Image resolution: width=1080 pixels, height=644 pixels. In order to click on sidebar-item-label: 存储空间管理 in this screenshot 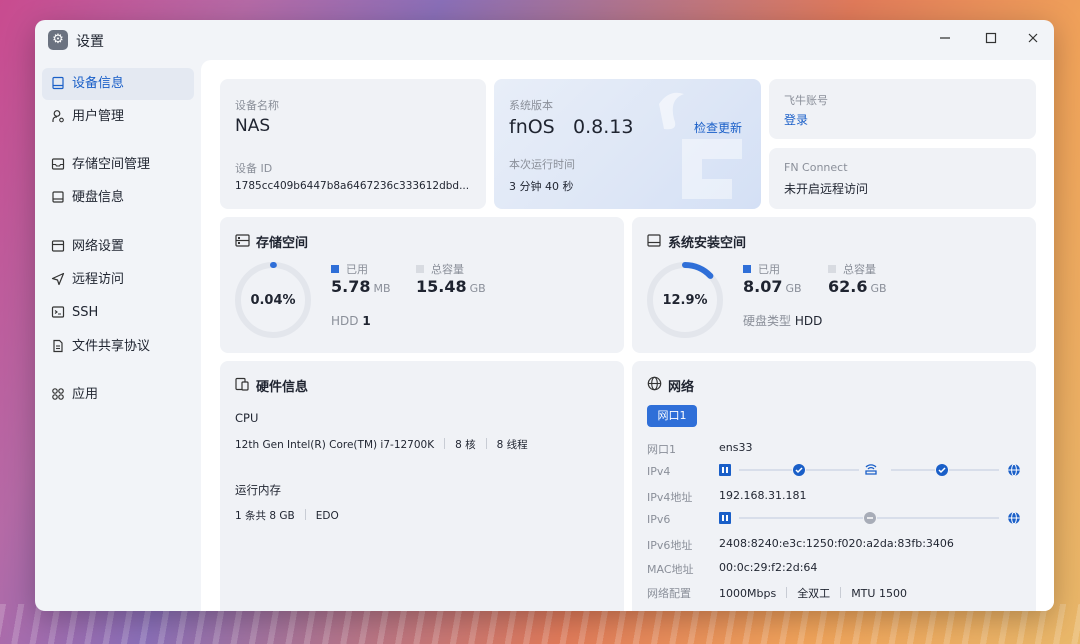, I will do `click(111, 164)`.